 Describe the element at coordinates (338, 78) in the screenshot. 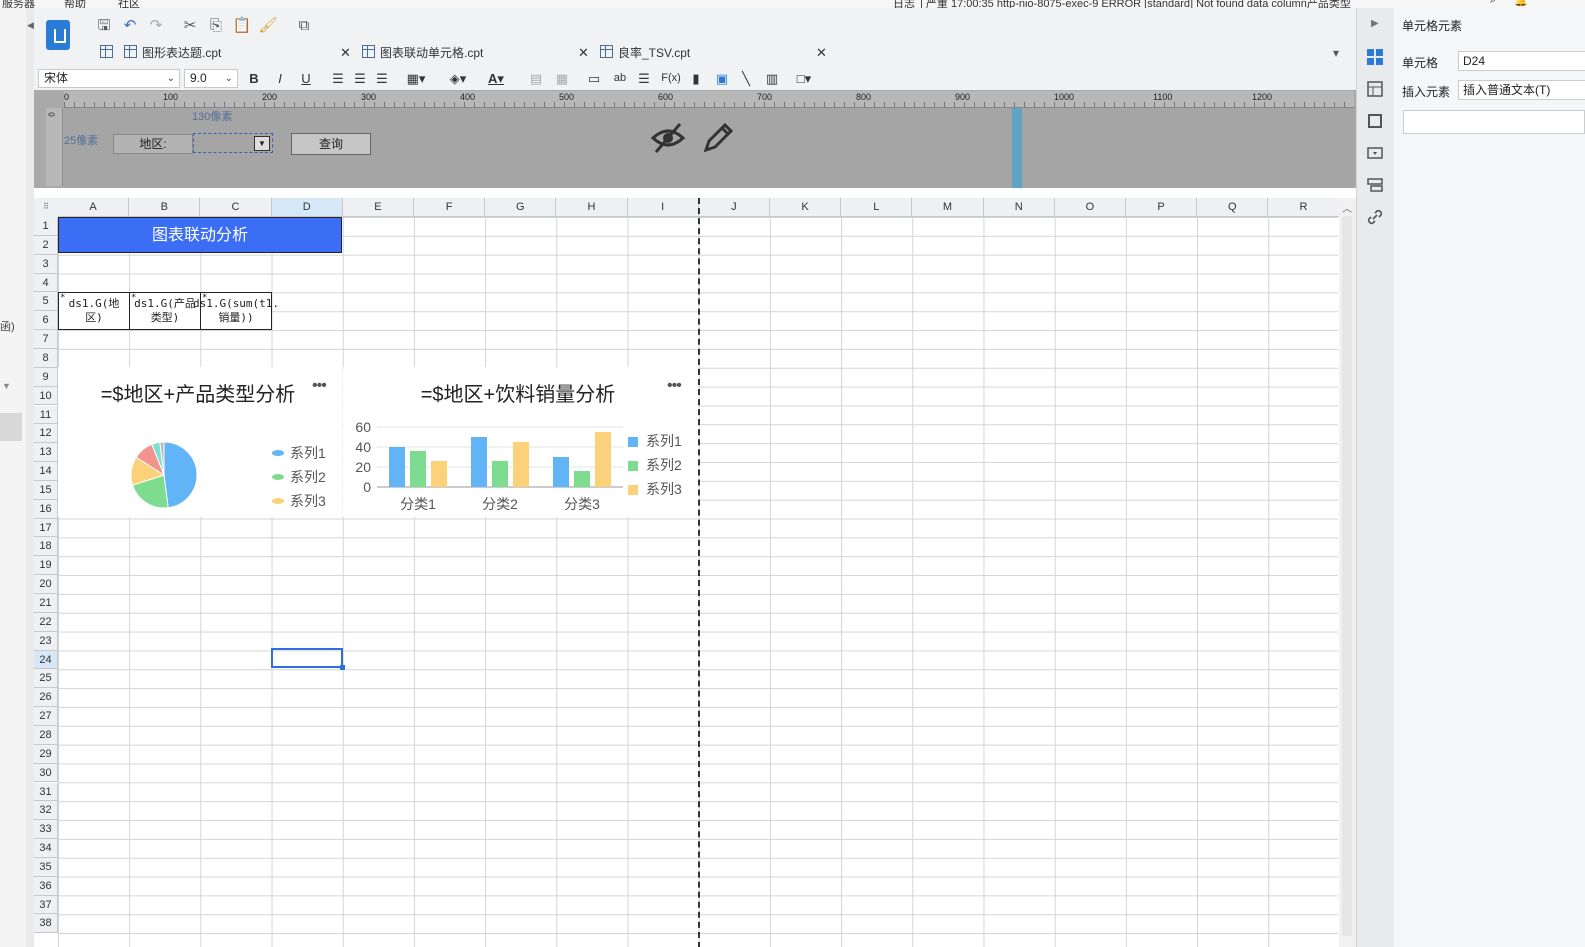

I see `align-left-icon: ☰` at that location.